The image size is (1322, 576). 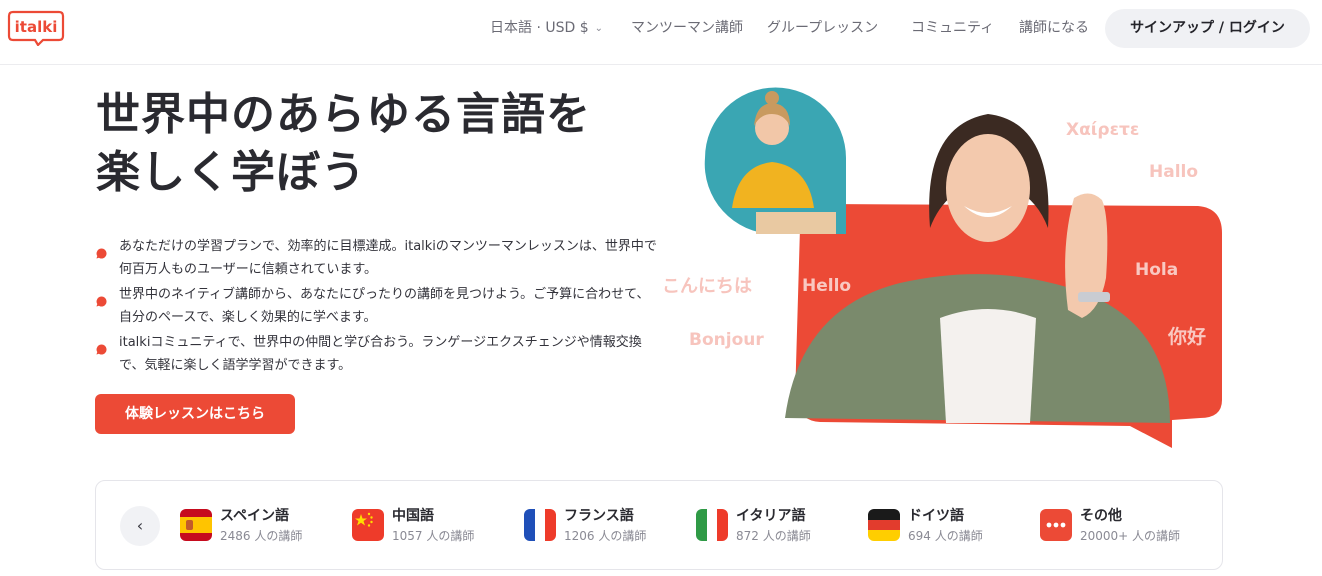 What do you see at coordinates (884, 525) in the screenshot?
I see `germany-flag-icon` at bounding box center [884, 525].